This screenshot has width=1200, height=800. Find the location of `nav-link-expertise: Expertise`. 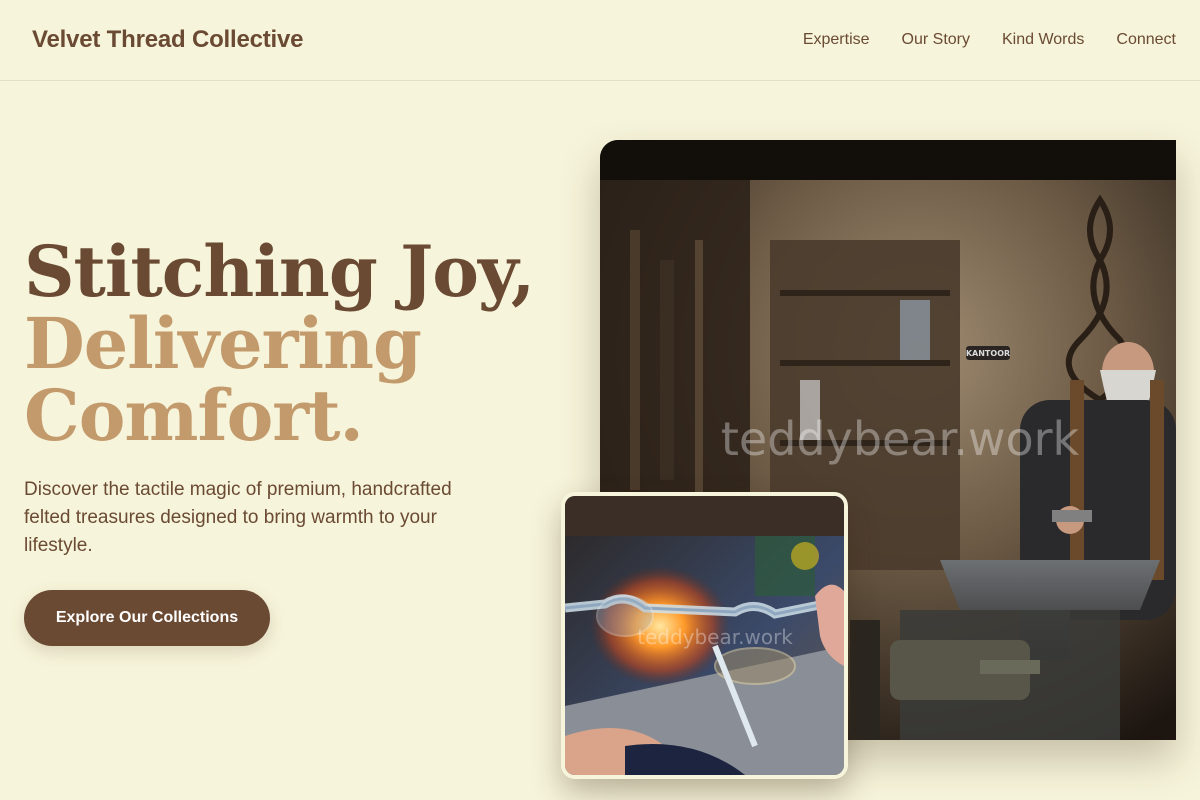

nav-link-expertise: Expertise is located at coordinates (836, 40).